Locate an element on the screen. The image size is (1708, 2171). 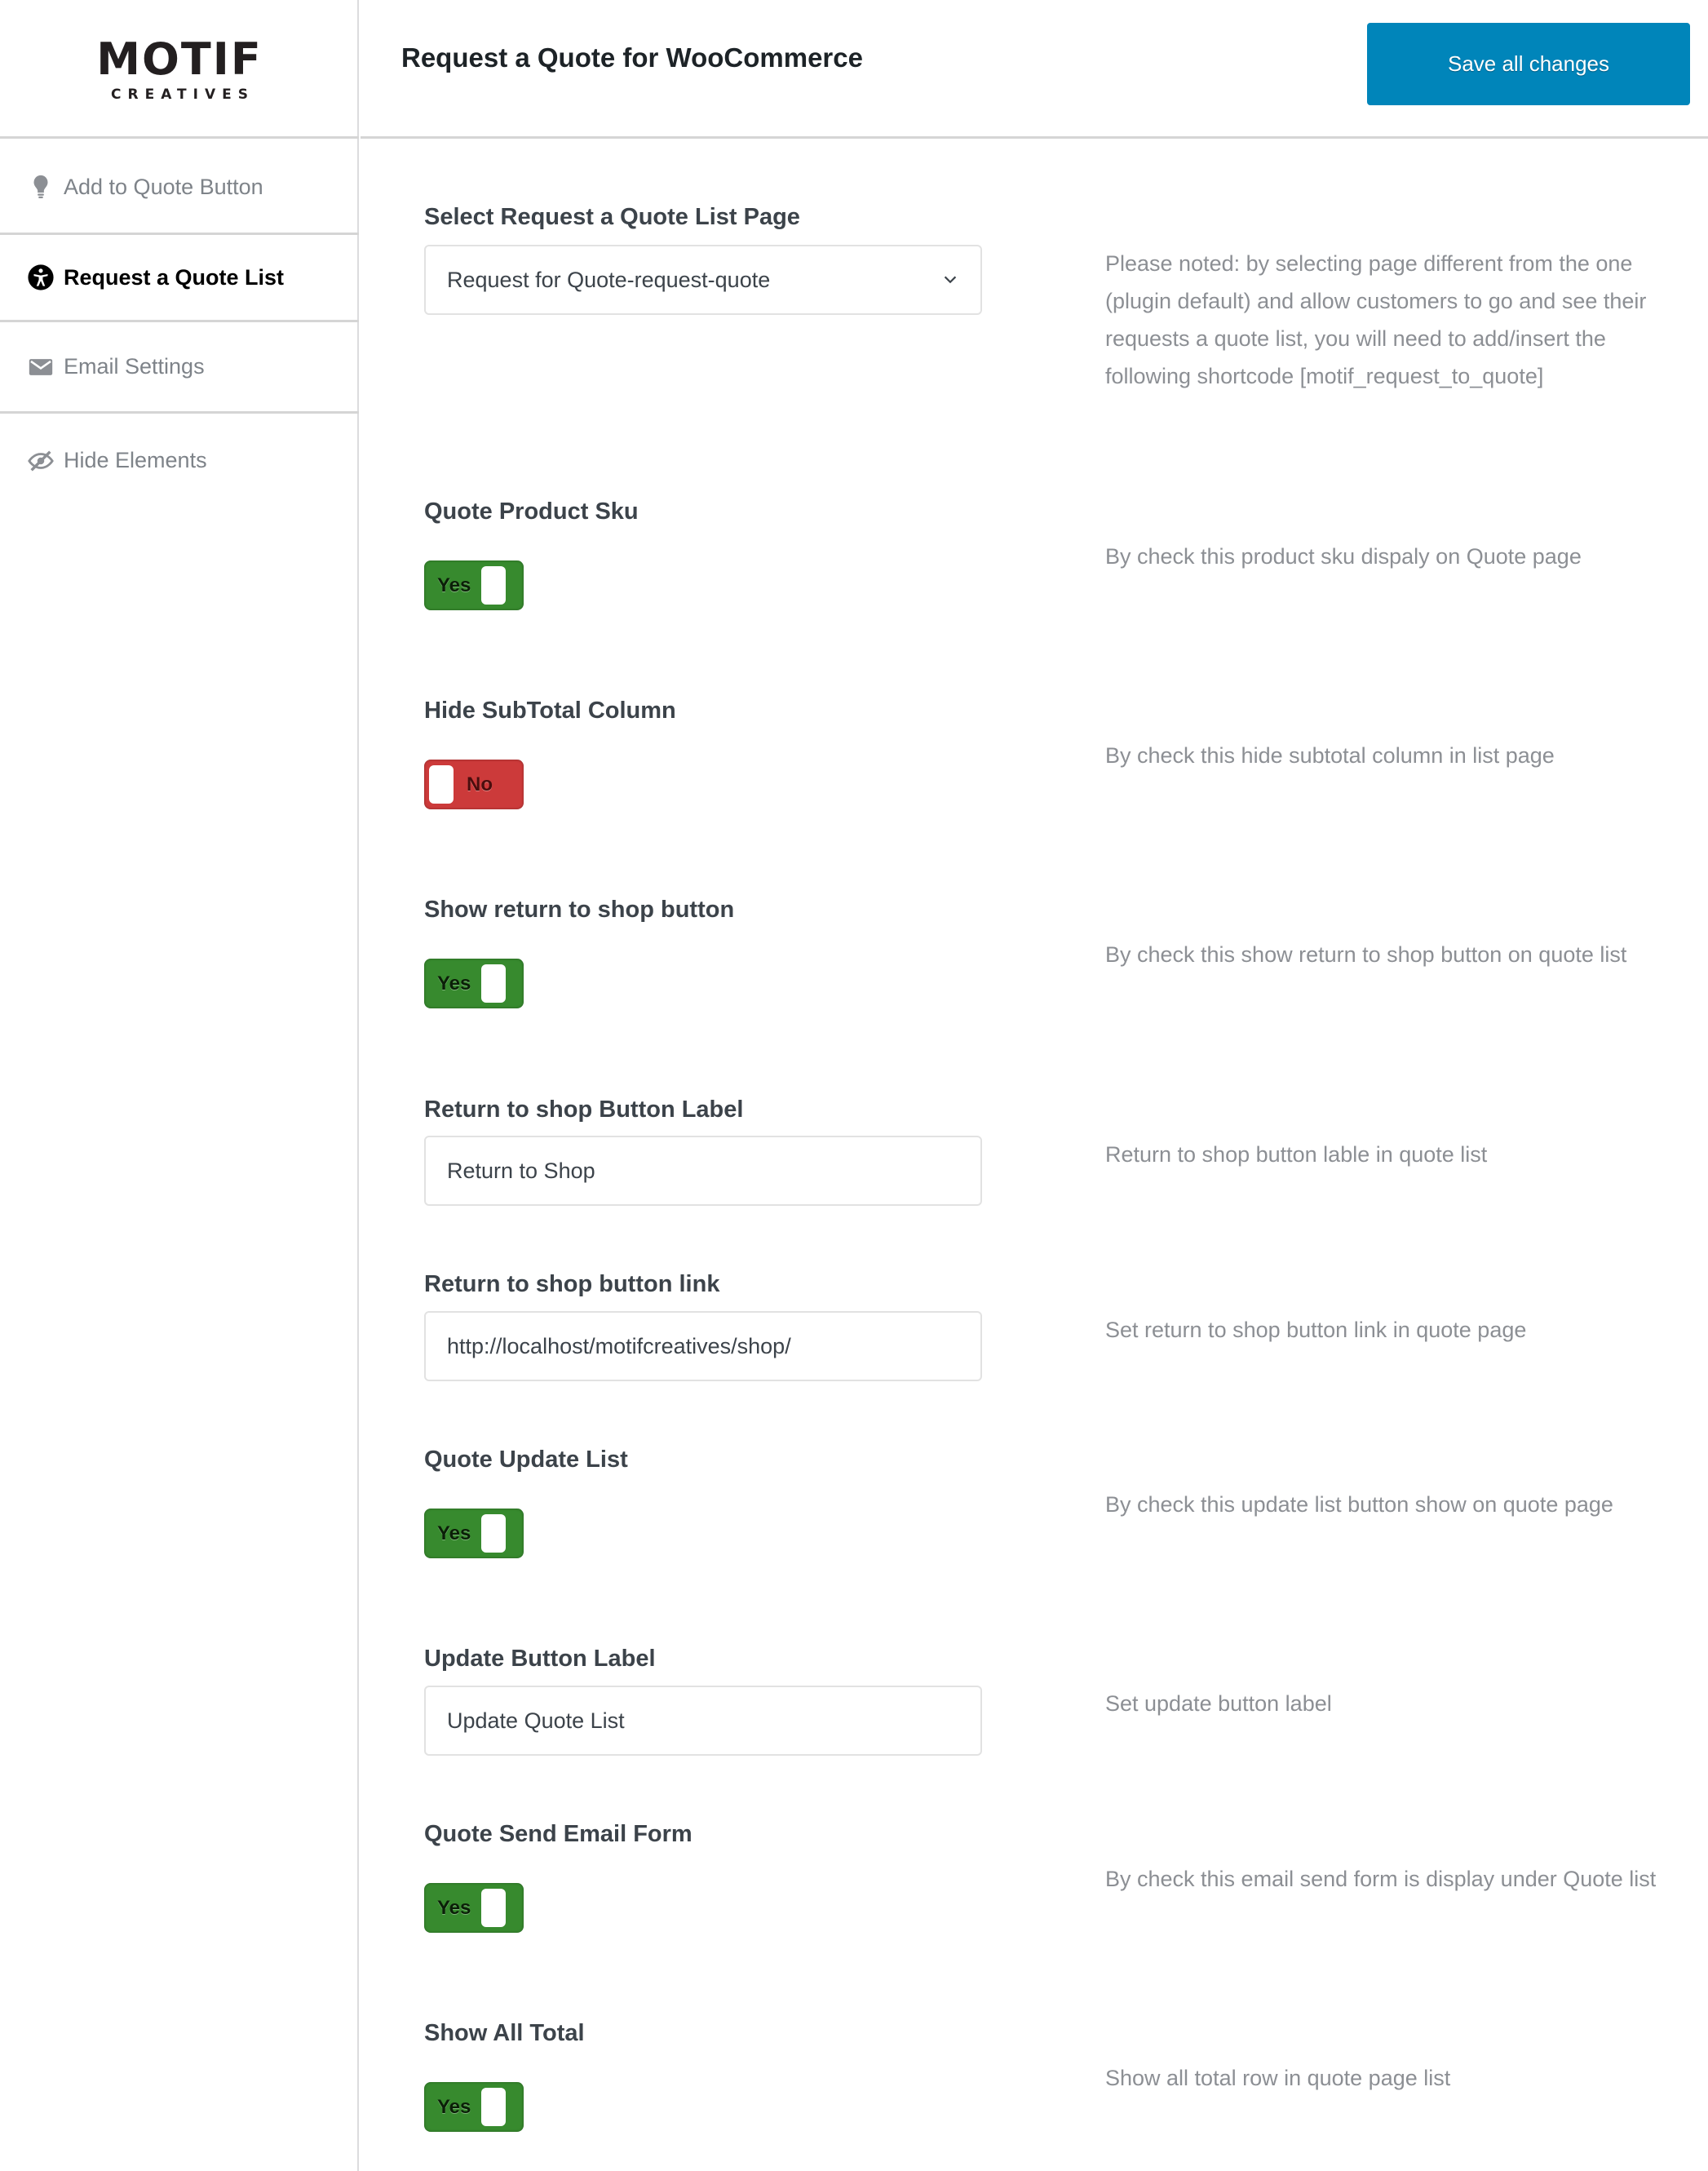
toggle-state-label: No is located at coordinates (480, 784).